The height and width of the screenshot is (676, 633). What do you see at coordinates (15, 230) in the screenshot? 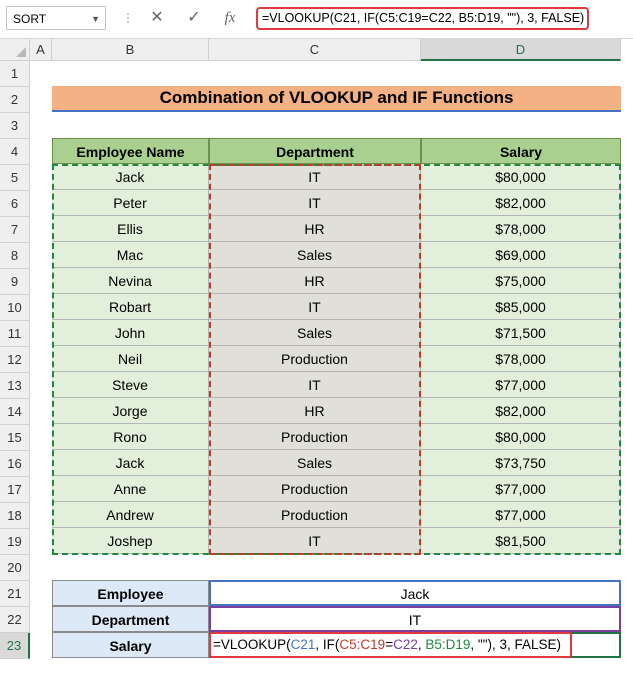
I see `row-header-7: 7` at bounding box center [15, 230].